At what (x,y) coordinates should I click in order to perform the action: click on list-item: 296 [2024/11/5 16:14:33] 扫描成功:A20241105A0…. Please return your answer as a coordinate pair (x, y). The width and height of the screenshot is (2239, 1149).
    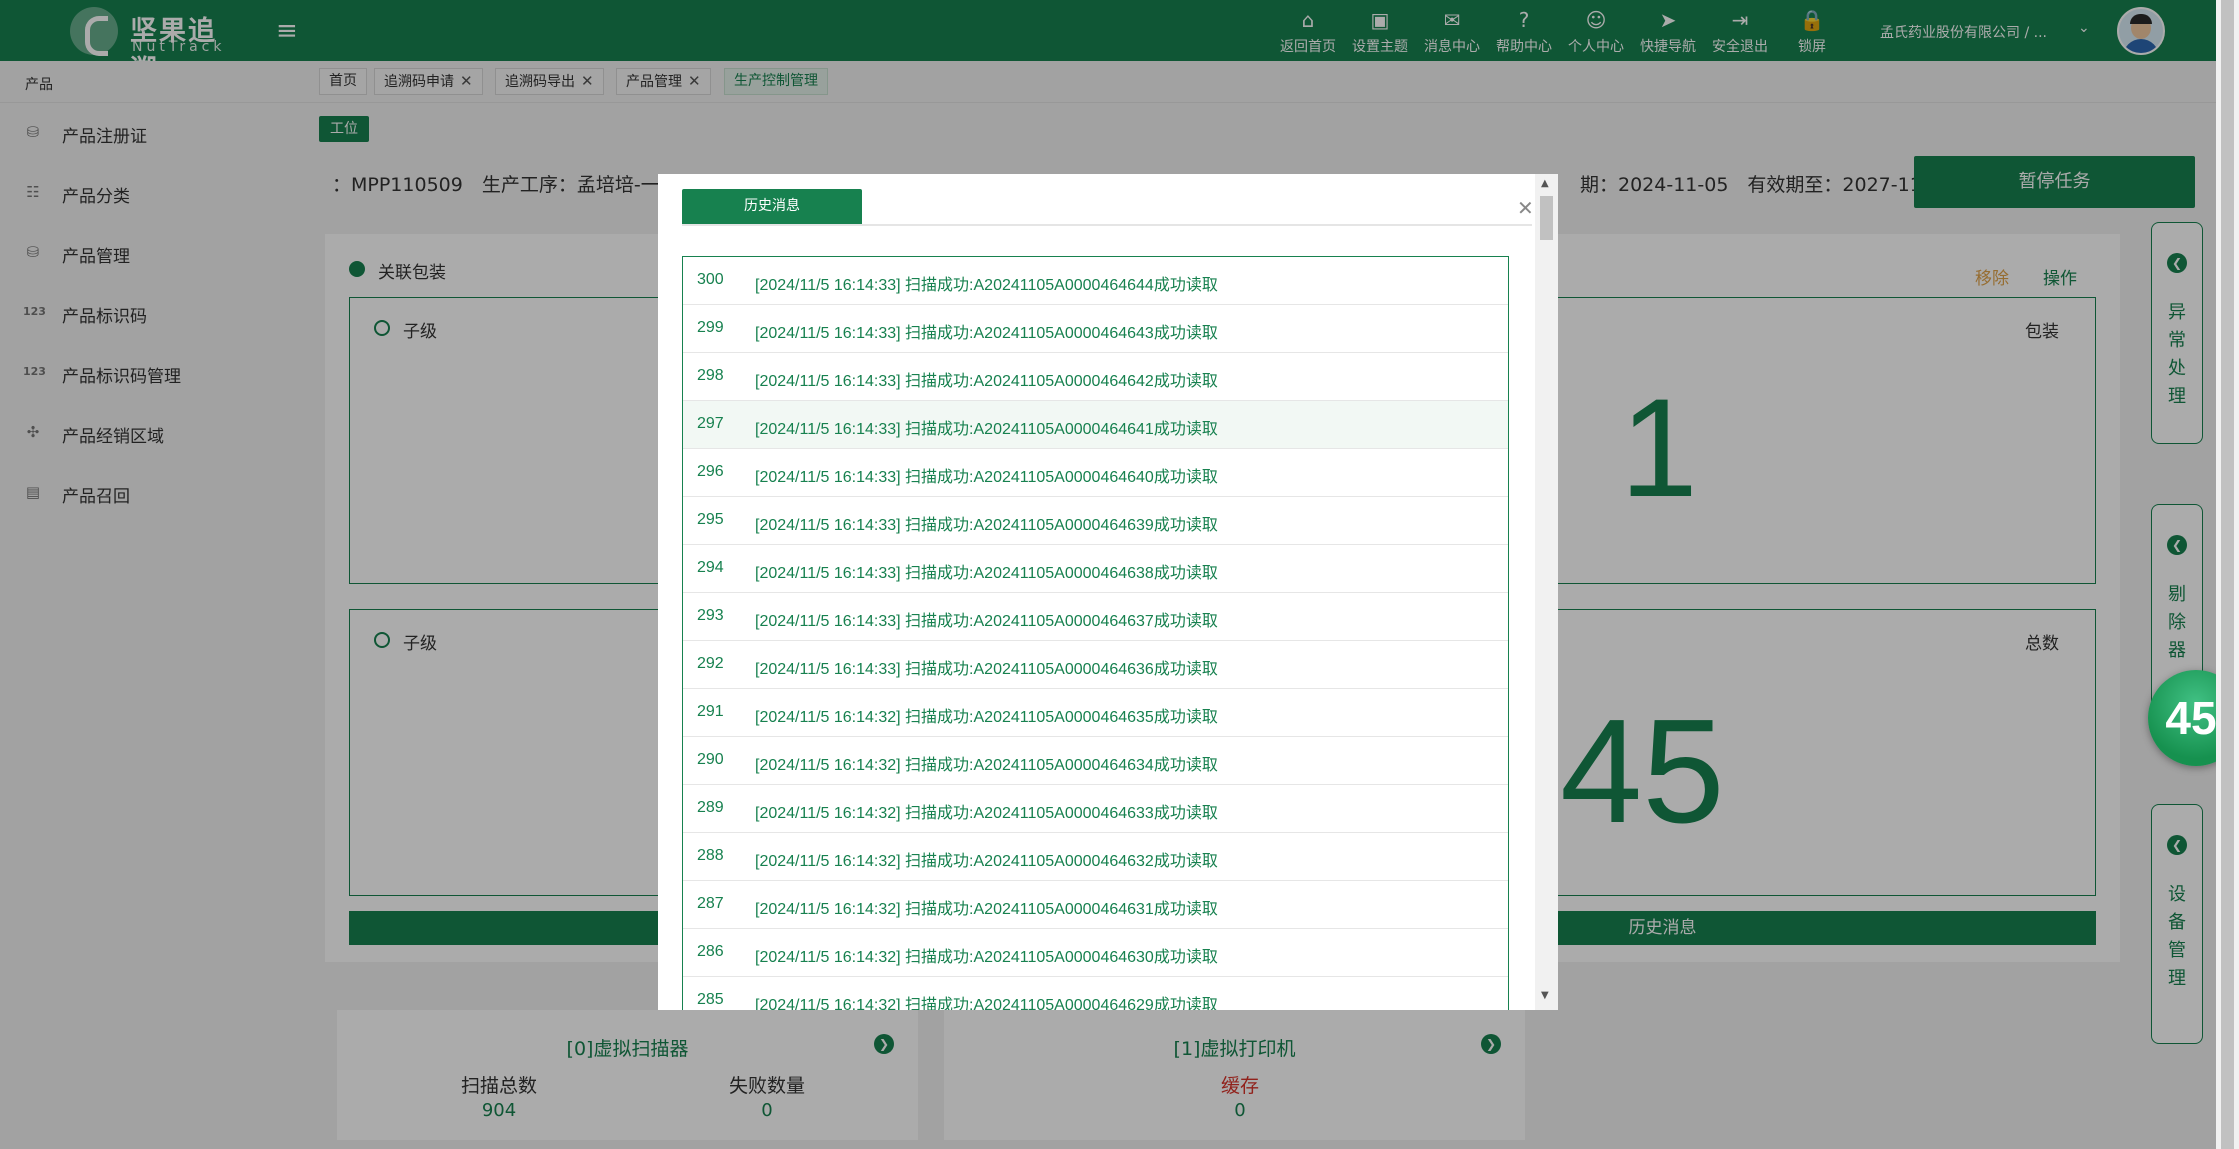
    Looking at the image, I should click on (1095, 473).